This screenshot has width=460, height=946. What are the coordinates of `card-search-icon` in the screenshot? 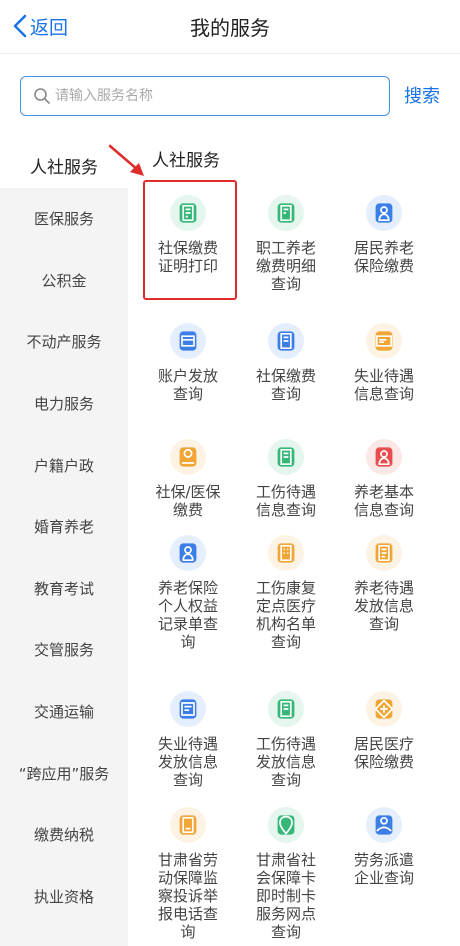 It's located at (384, 341).